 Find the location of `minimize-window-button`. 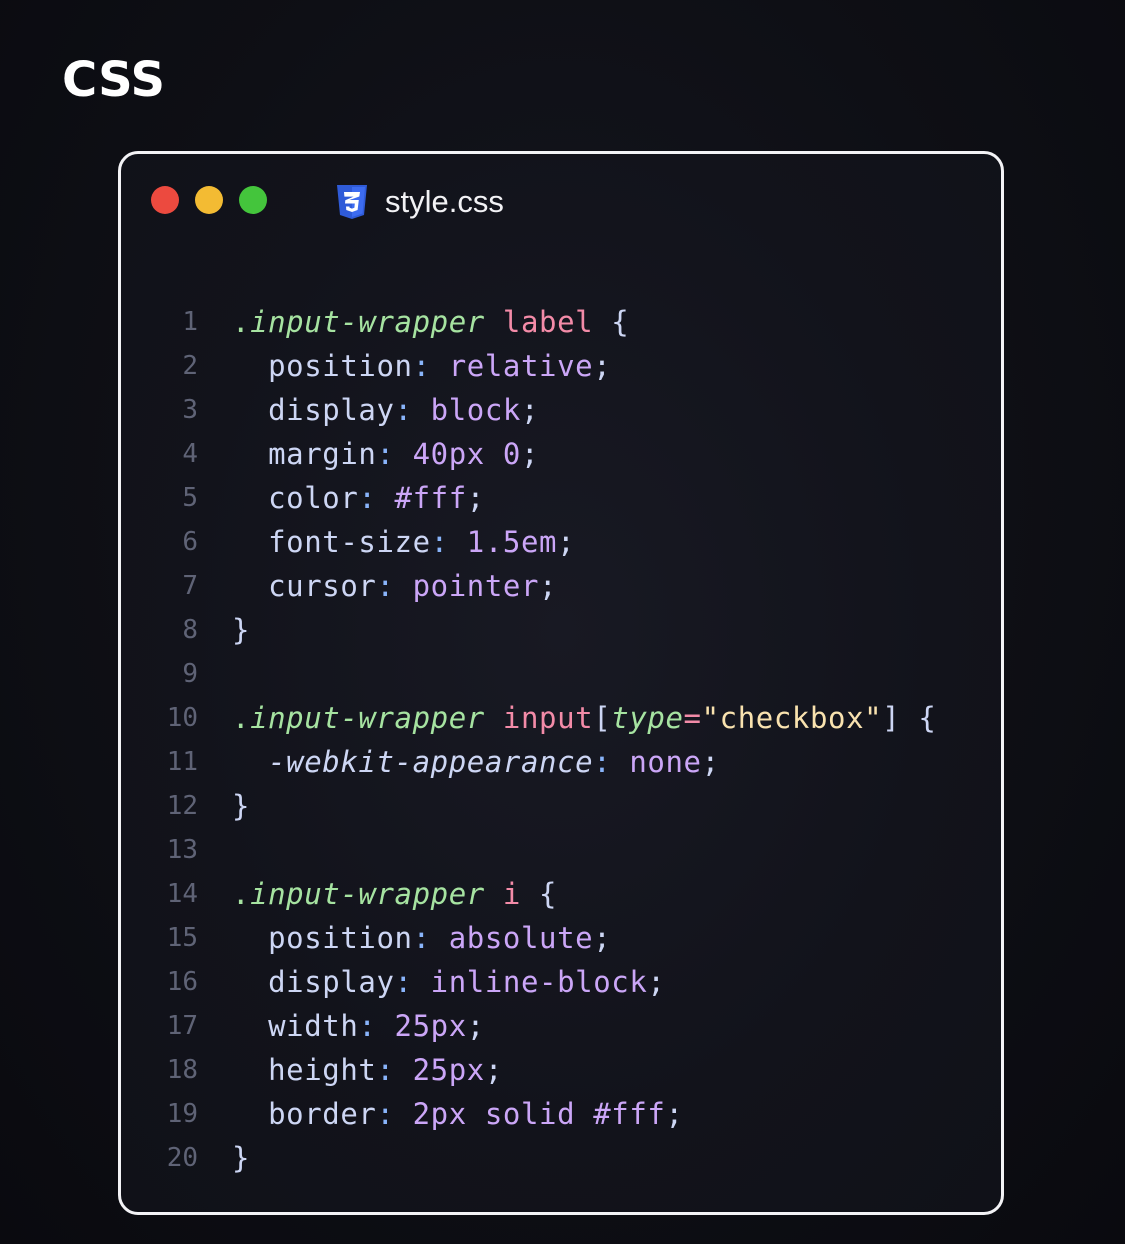

minimize-window-button is located at coordinates (209, 200).